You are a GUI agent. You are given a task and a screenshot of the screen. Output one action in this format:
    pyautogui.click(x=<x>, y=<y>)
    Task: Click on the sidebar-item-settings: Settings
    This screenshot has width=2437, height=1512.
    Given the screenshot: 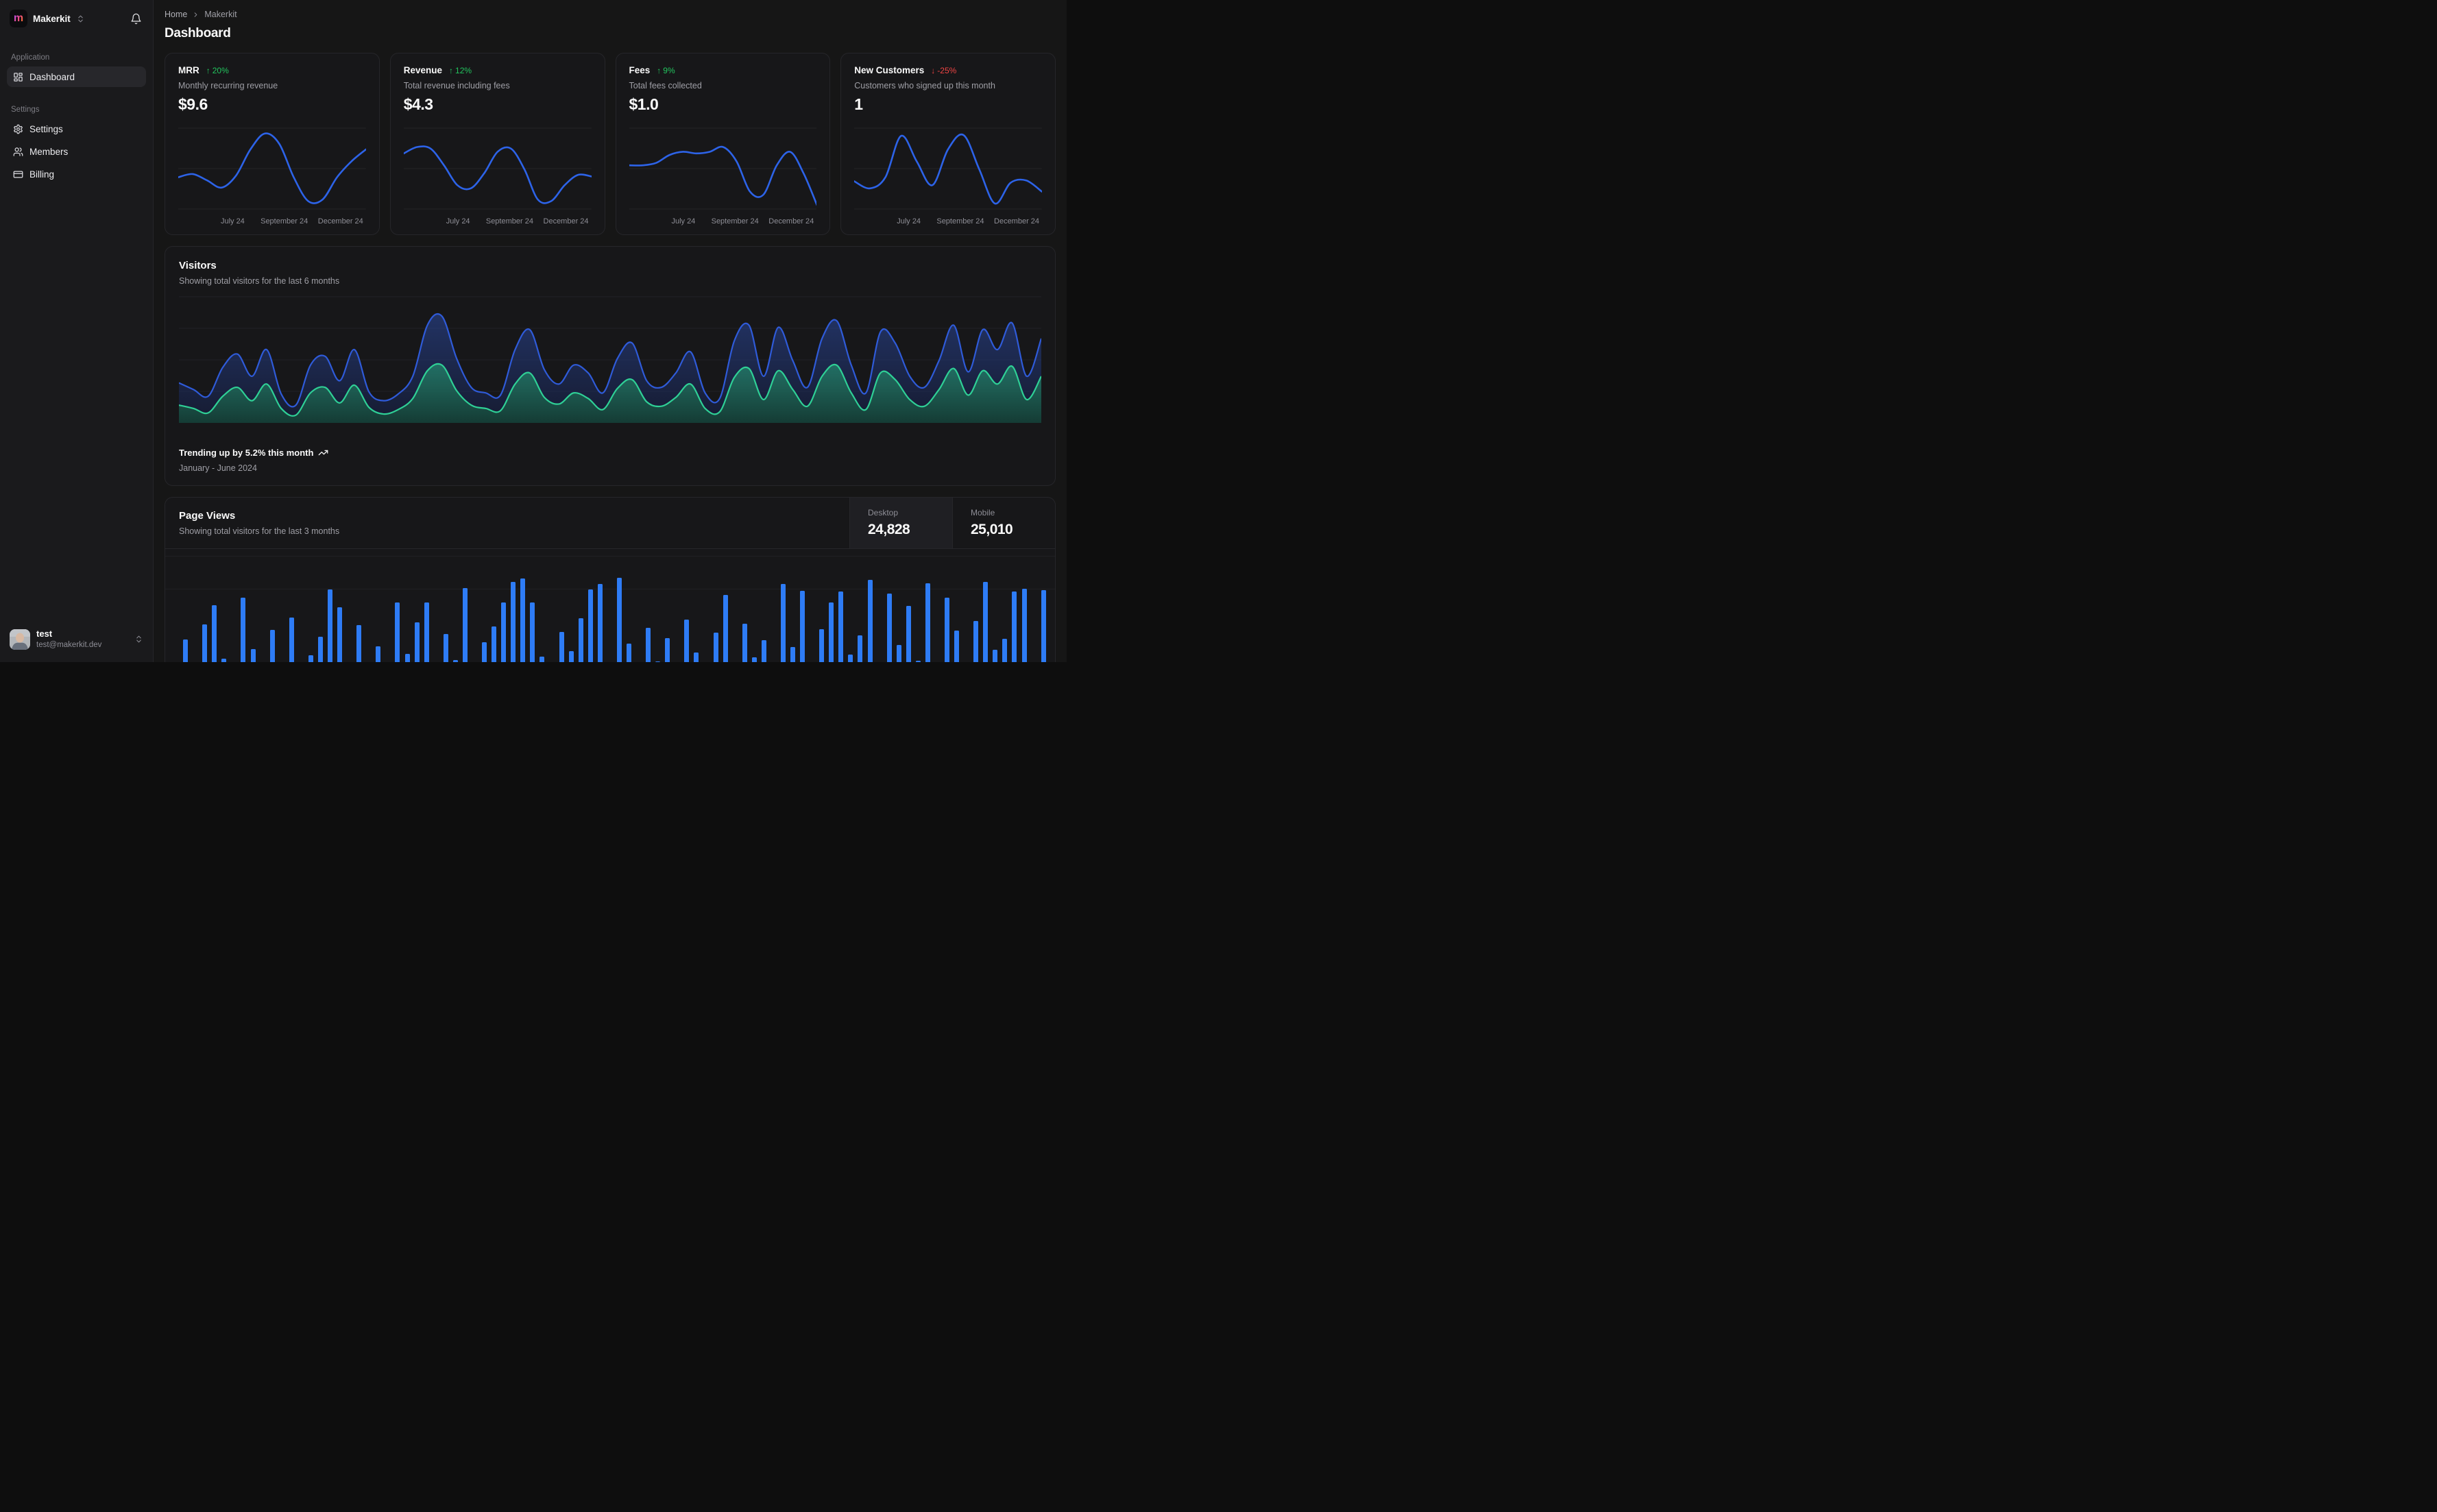 What is the action you would take?
    pyautogui.click(x=76, y=129)
    